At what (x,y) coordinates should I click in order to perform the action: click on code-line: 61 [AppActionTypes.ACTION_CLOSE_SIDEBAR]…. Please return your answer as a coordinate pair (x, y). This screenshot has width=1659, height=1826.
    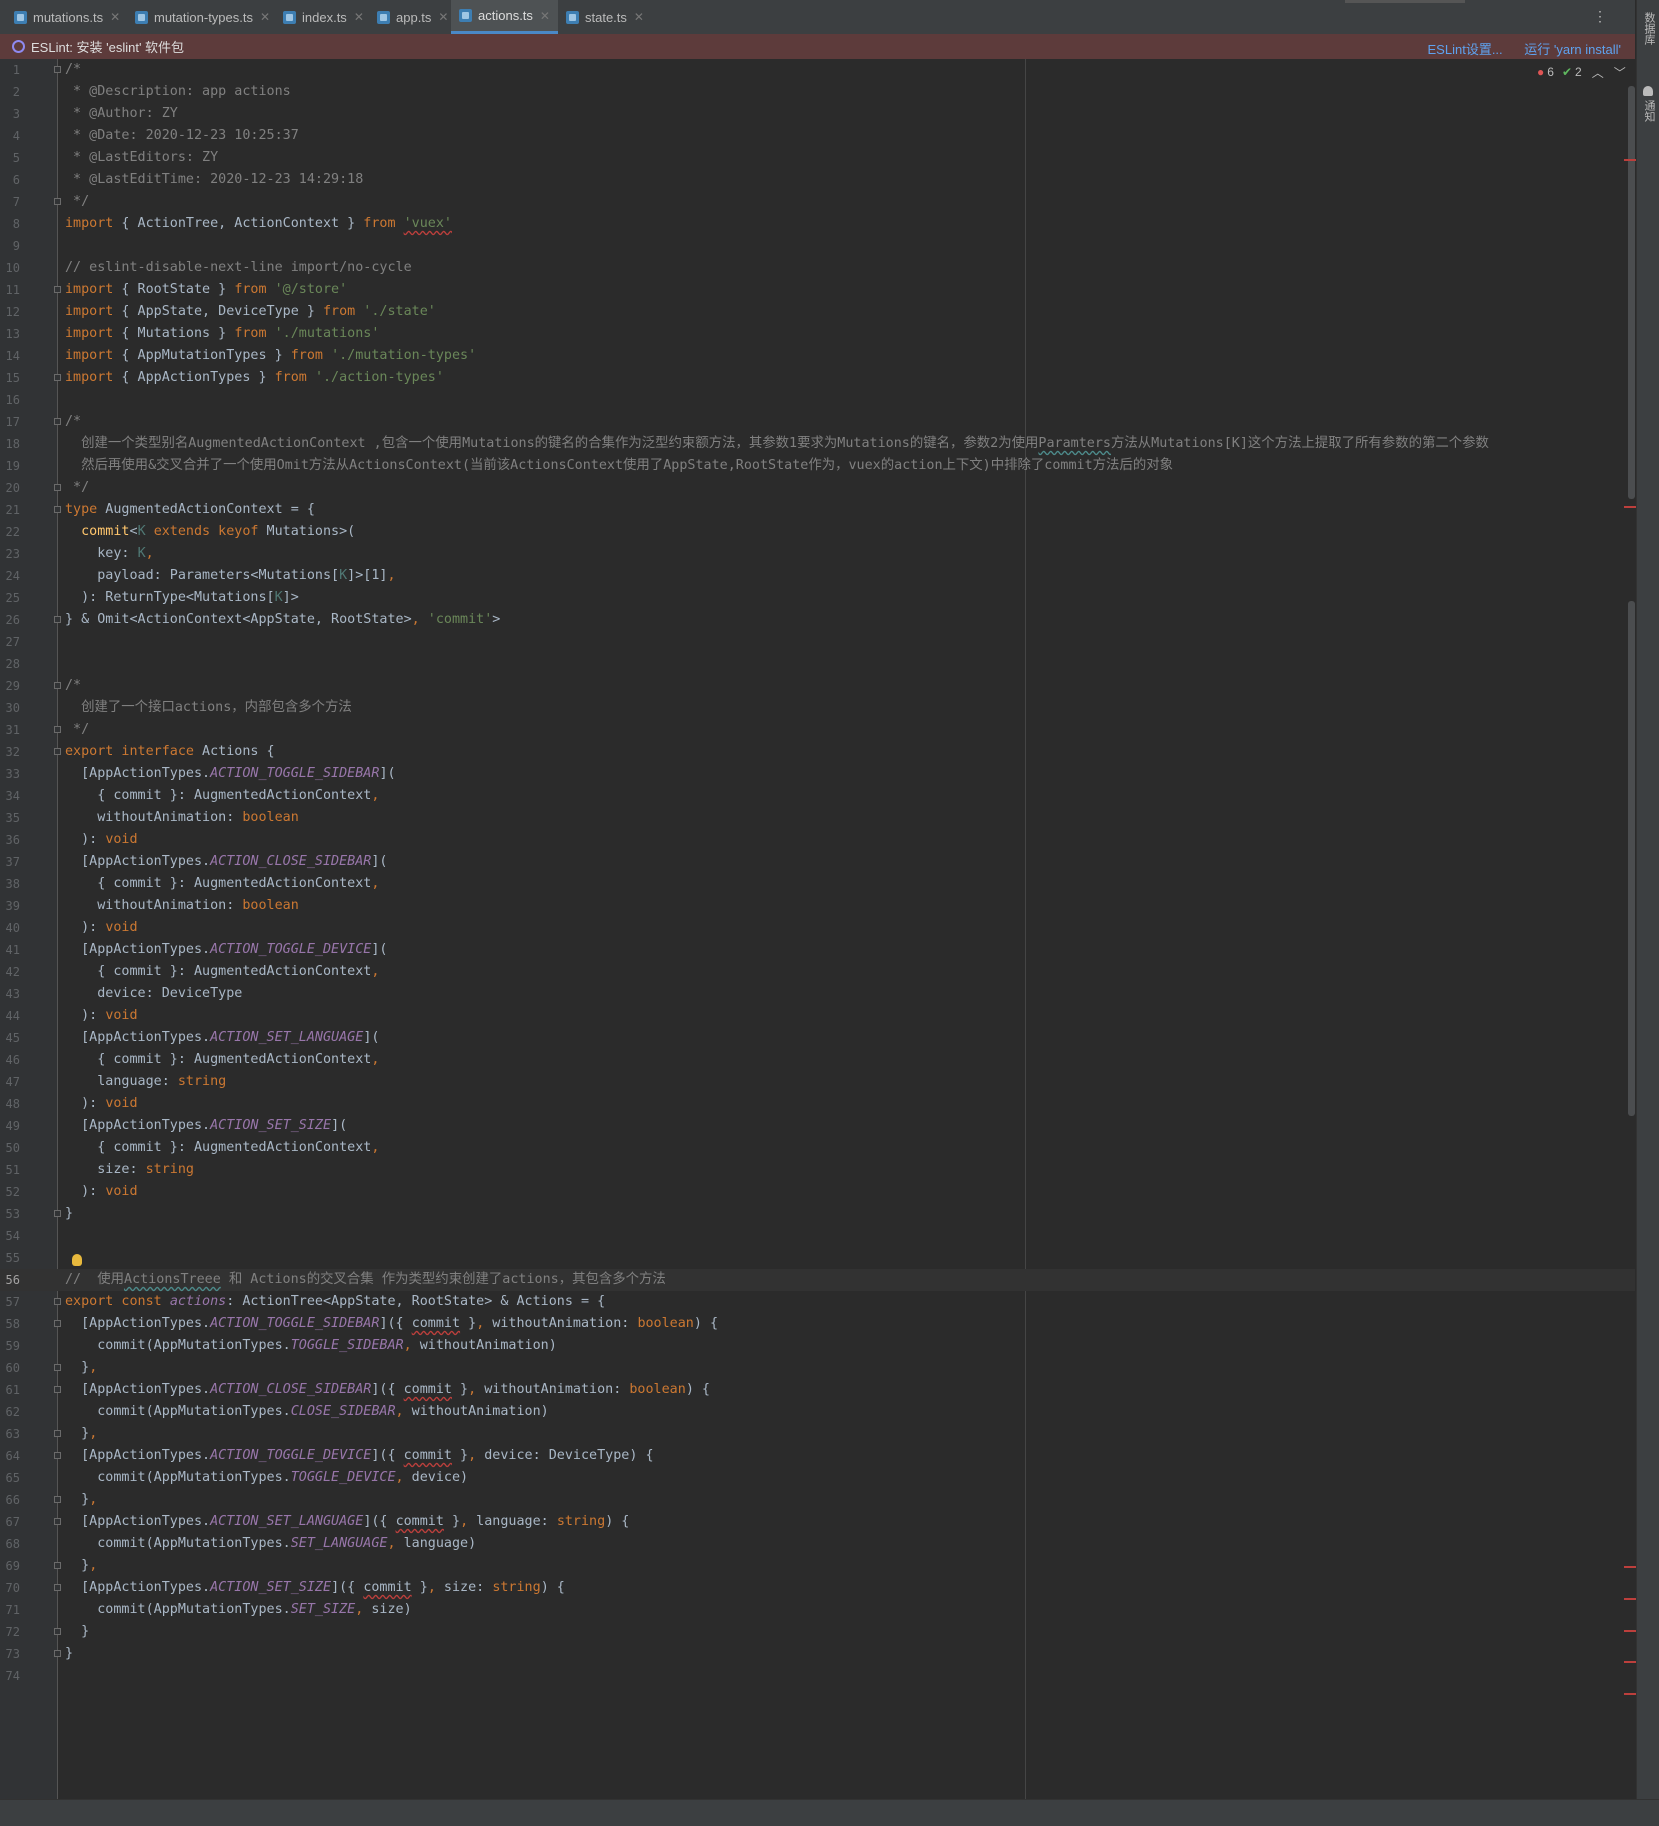
    Looking at the image, I should click on (817, 1390).